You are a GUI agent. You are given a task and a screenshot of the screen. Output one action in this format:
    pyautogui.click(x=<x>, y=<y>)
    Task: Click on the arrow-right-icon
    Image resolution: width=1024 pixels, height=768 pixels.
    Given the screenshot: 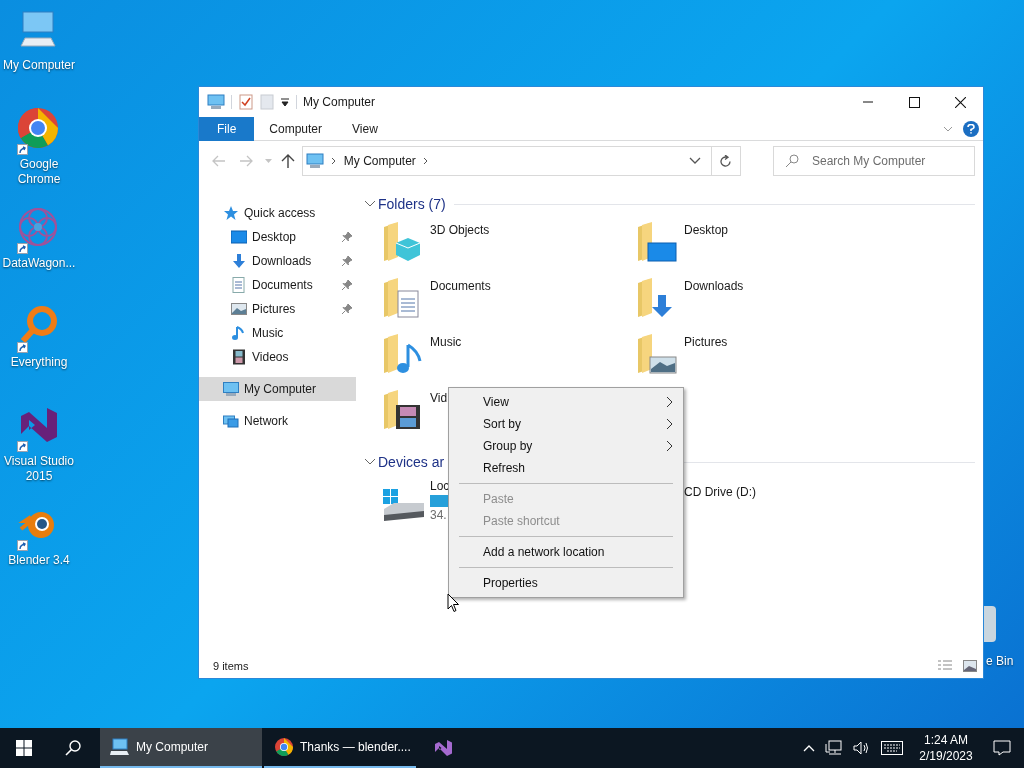 What is the action you would take?
    pyautogui.click(x=246, y=161)
    